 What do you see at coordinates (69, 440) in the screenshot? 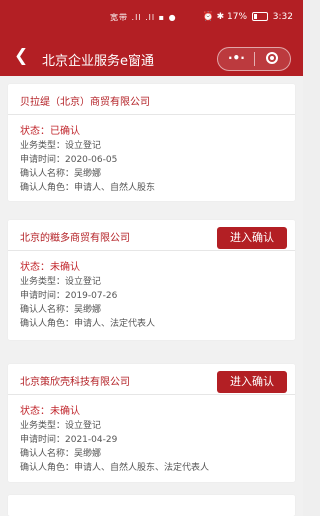
I see `apply-time: 申请时间：2021-04-29` at bounding box center [69, 440].